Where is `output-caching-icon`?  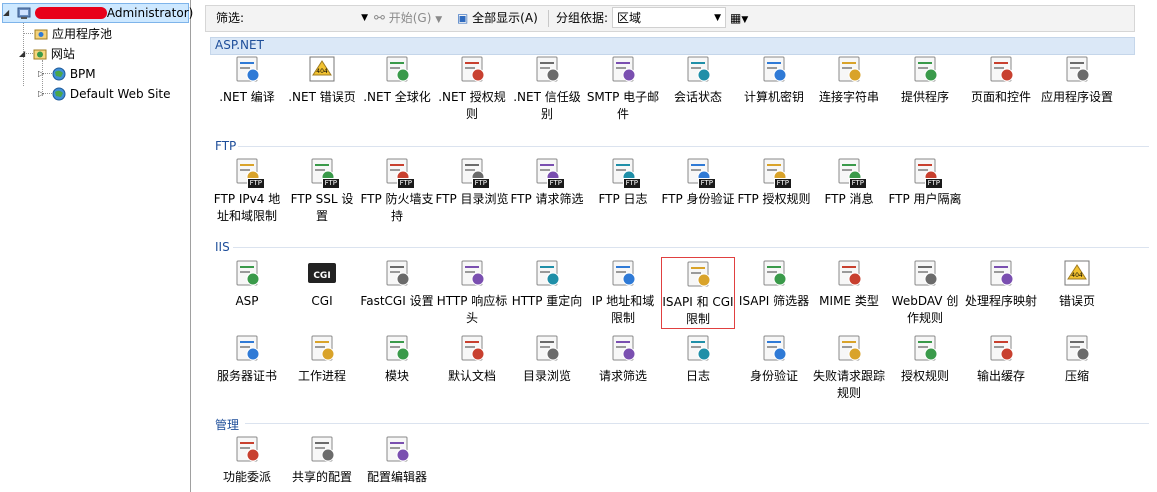 output-caching-icon is located at coordinates (1001, 348).